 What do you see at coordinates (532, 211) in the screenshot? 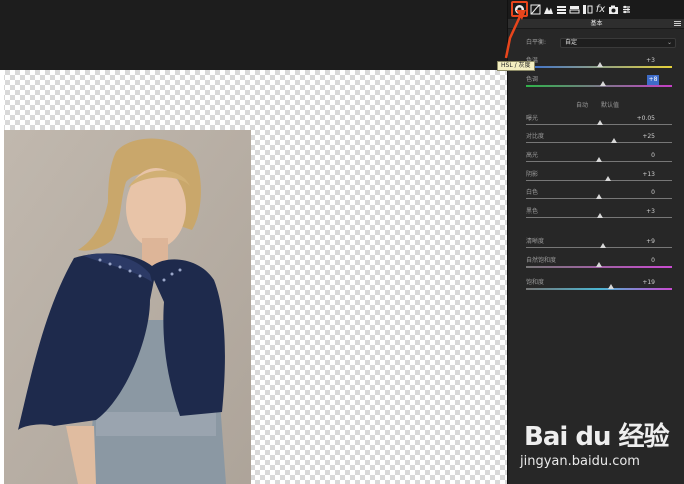
I see `slider-label: 黑色` at bounding box center [532, 211].